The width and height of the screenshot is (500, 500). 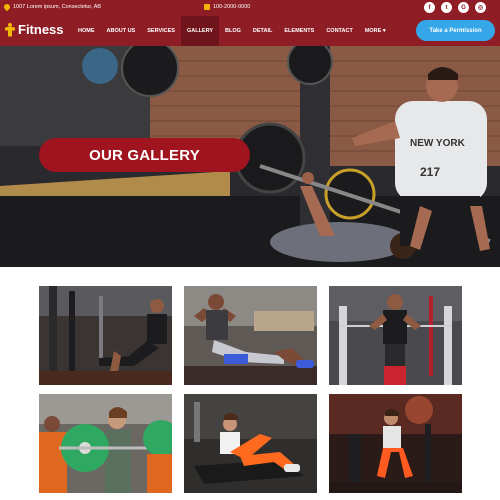 I want to click on address-info: 1007 Lorem ipsum, Consectetur, AB, so click(x=52, y=7).